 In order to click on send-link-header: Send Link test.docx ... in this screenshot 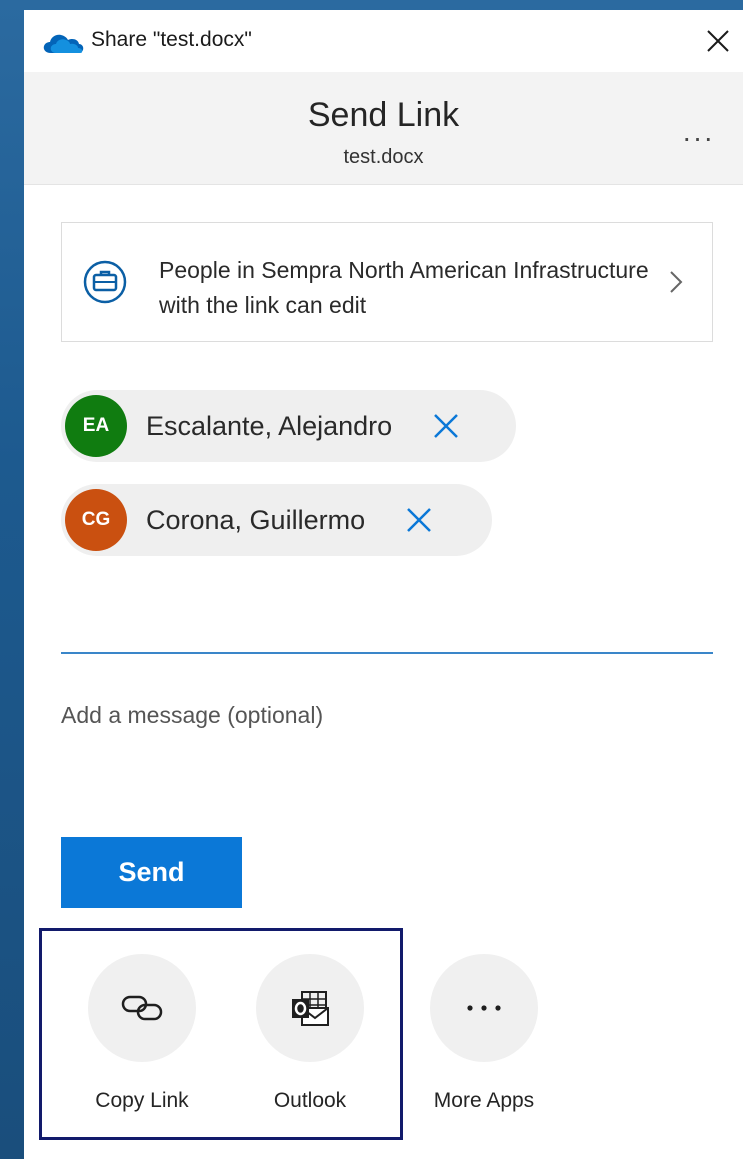, I will do `click(383, 128)`.